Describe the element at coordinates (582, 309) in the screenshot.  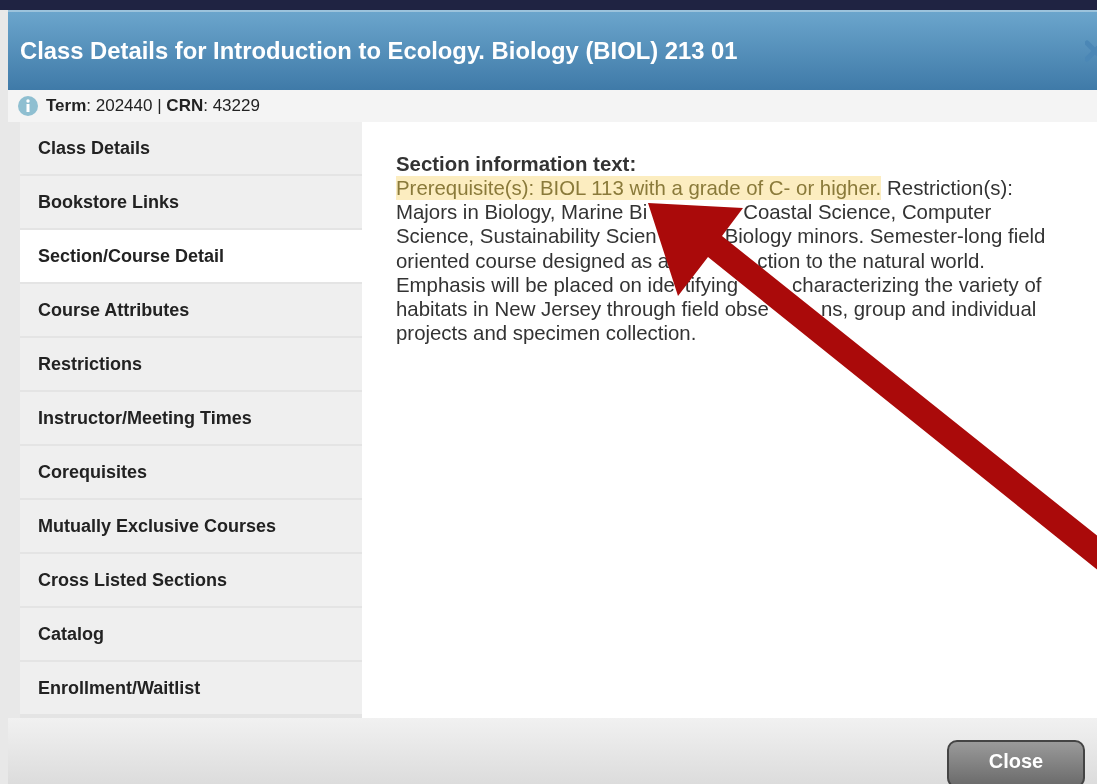
I see `paragraph-text: habitats in New Jersey through field obse` at that location.